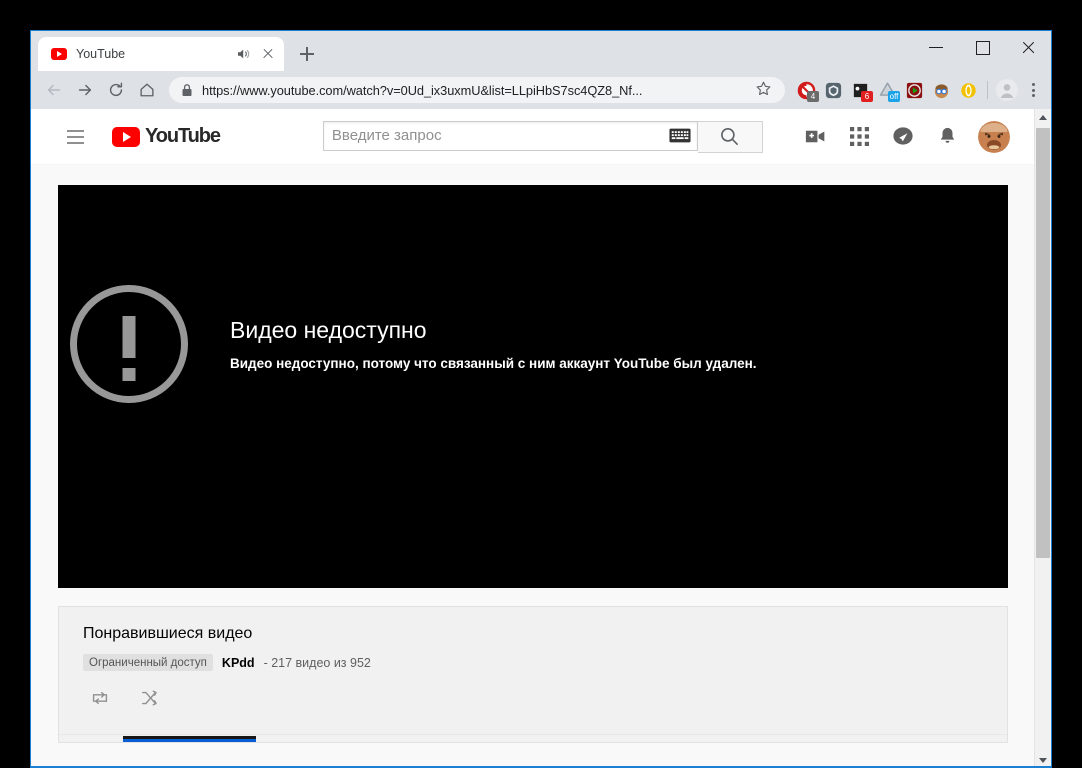 Image resolution: width=1082 pixels, height=768 pixels. What do you see at coordinates (813, 96) in the screenshot?
I see `adblock-badge: 4` at bounding box center [813, 96].